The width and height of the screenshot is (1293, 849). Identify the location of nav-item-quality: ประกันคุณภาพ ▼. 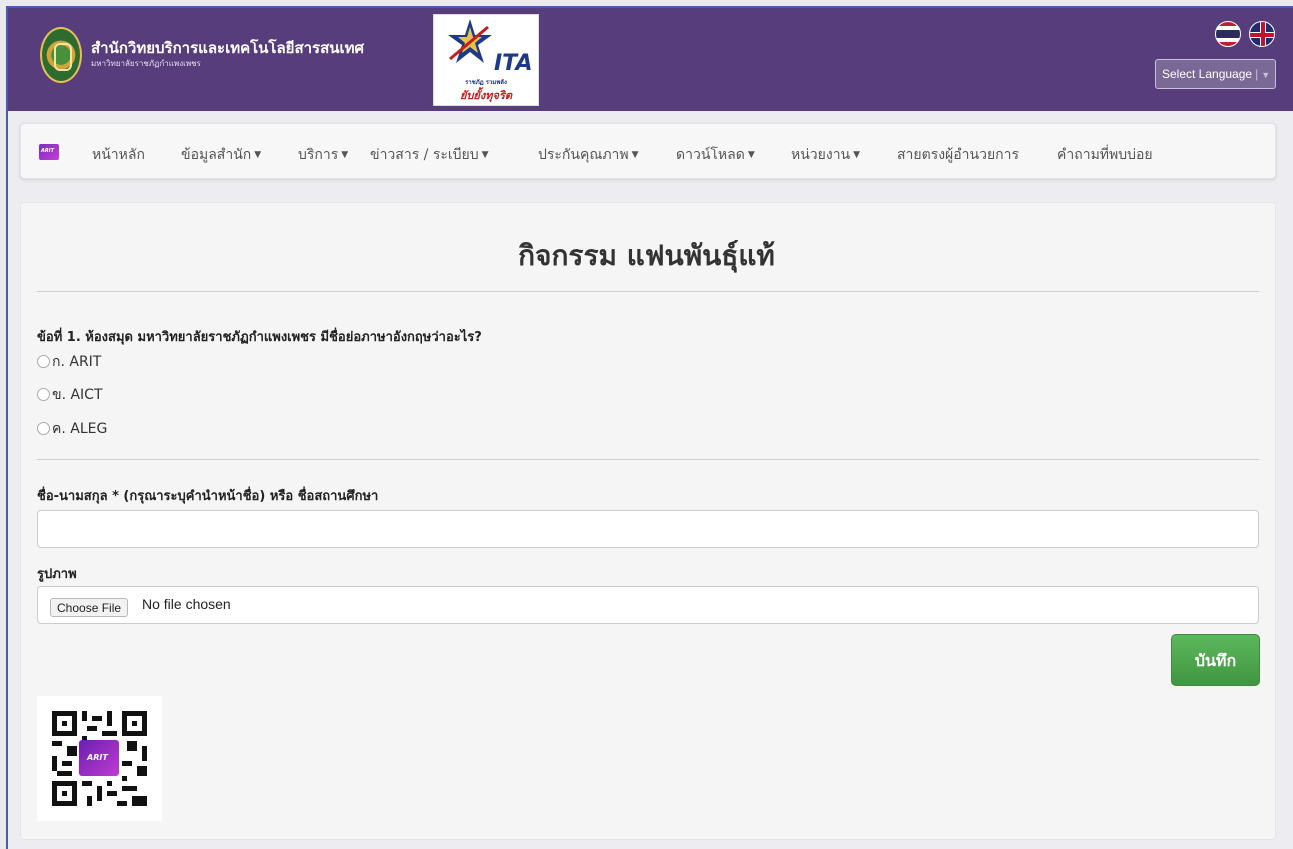
(588, 155).